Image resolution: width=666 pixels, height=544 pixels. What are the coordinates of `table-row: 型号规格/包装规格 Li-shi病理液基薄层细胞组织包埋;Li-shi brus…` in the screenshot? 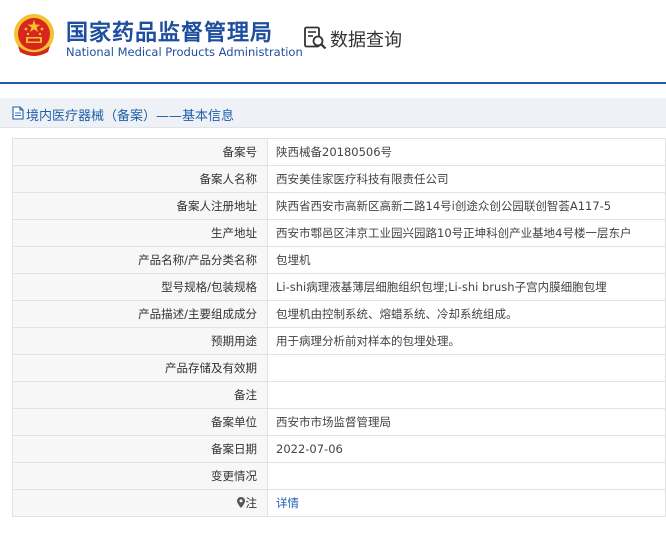 It's located at (339, 287).